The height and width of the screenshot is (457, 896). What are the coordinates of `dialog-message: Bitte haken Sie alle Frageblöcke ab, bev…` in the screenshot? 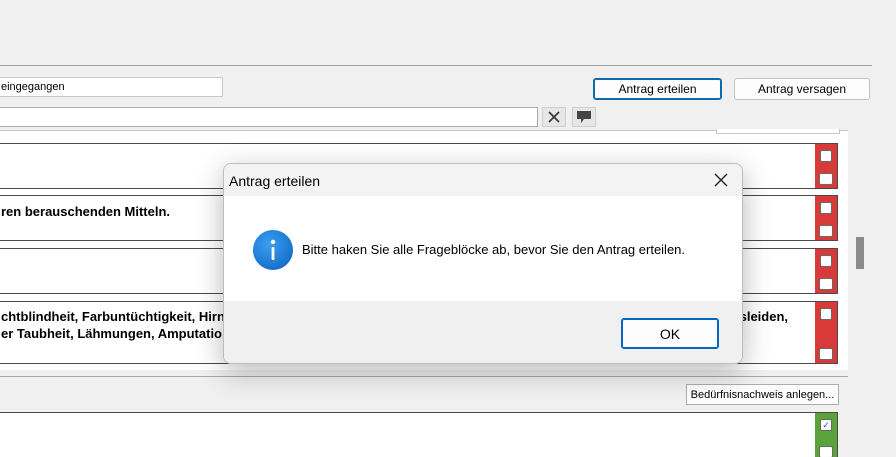 It's located at (494, 249).